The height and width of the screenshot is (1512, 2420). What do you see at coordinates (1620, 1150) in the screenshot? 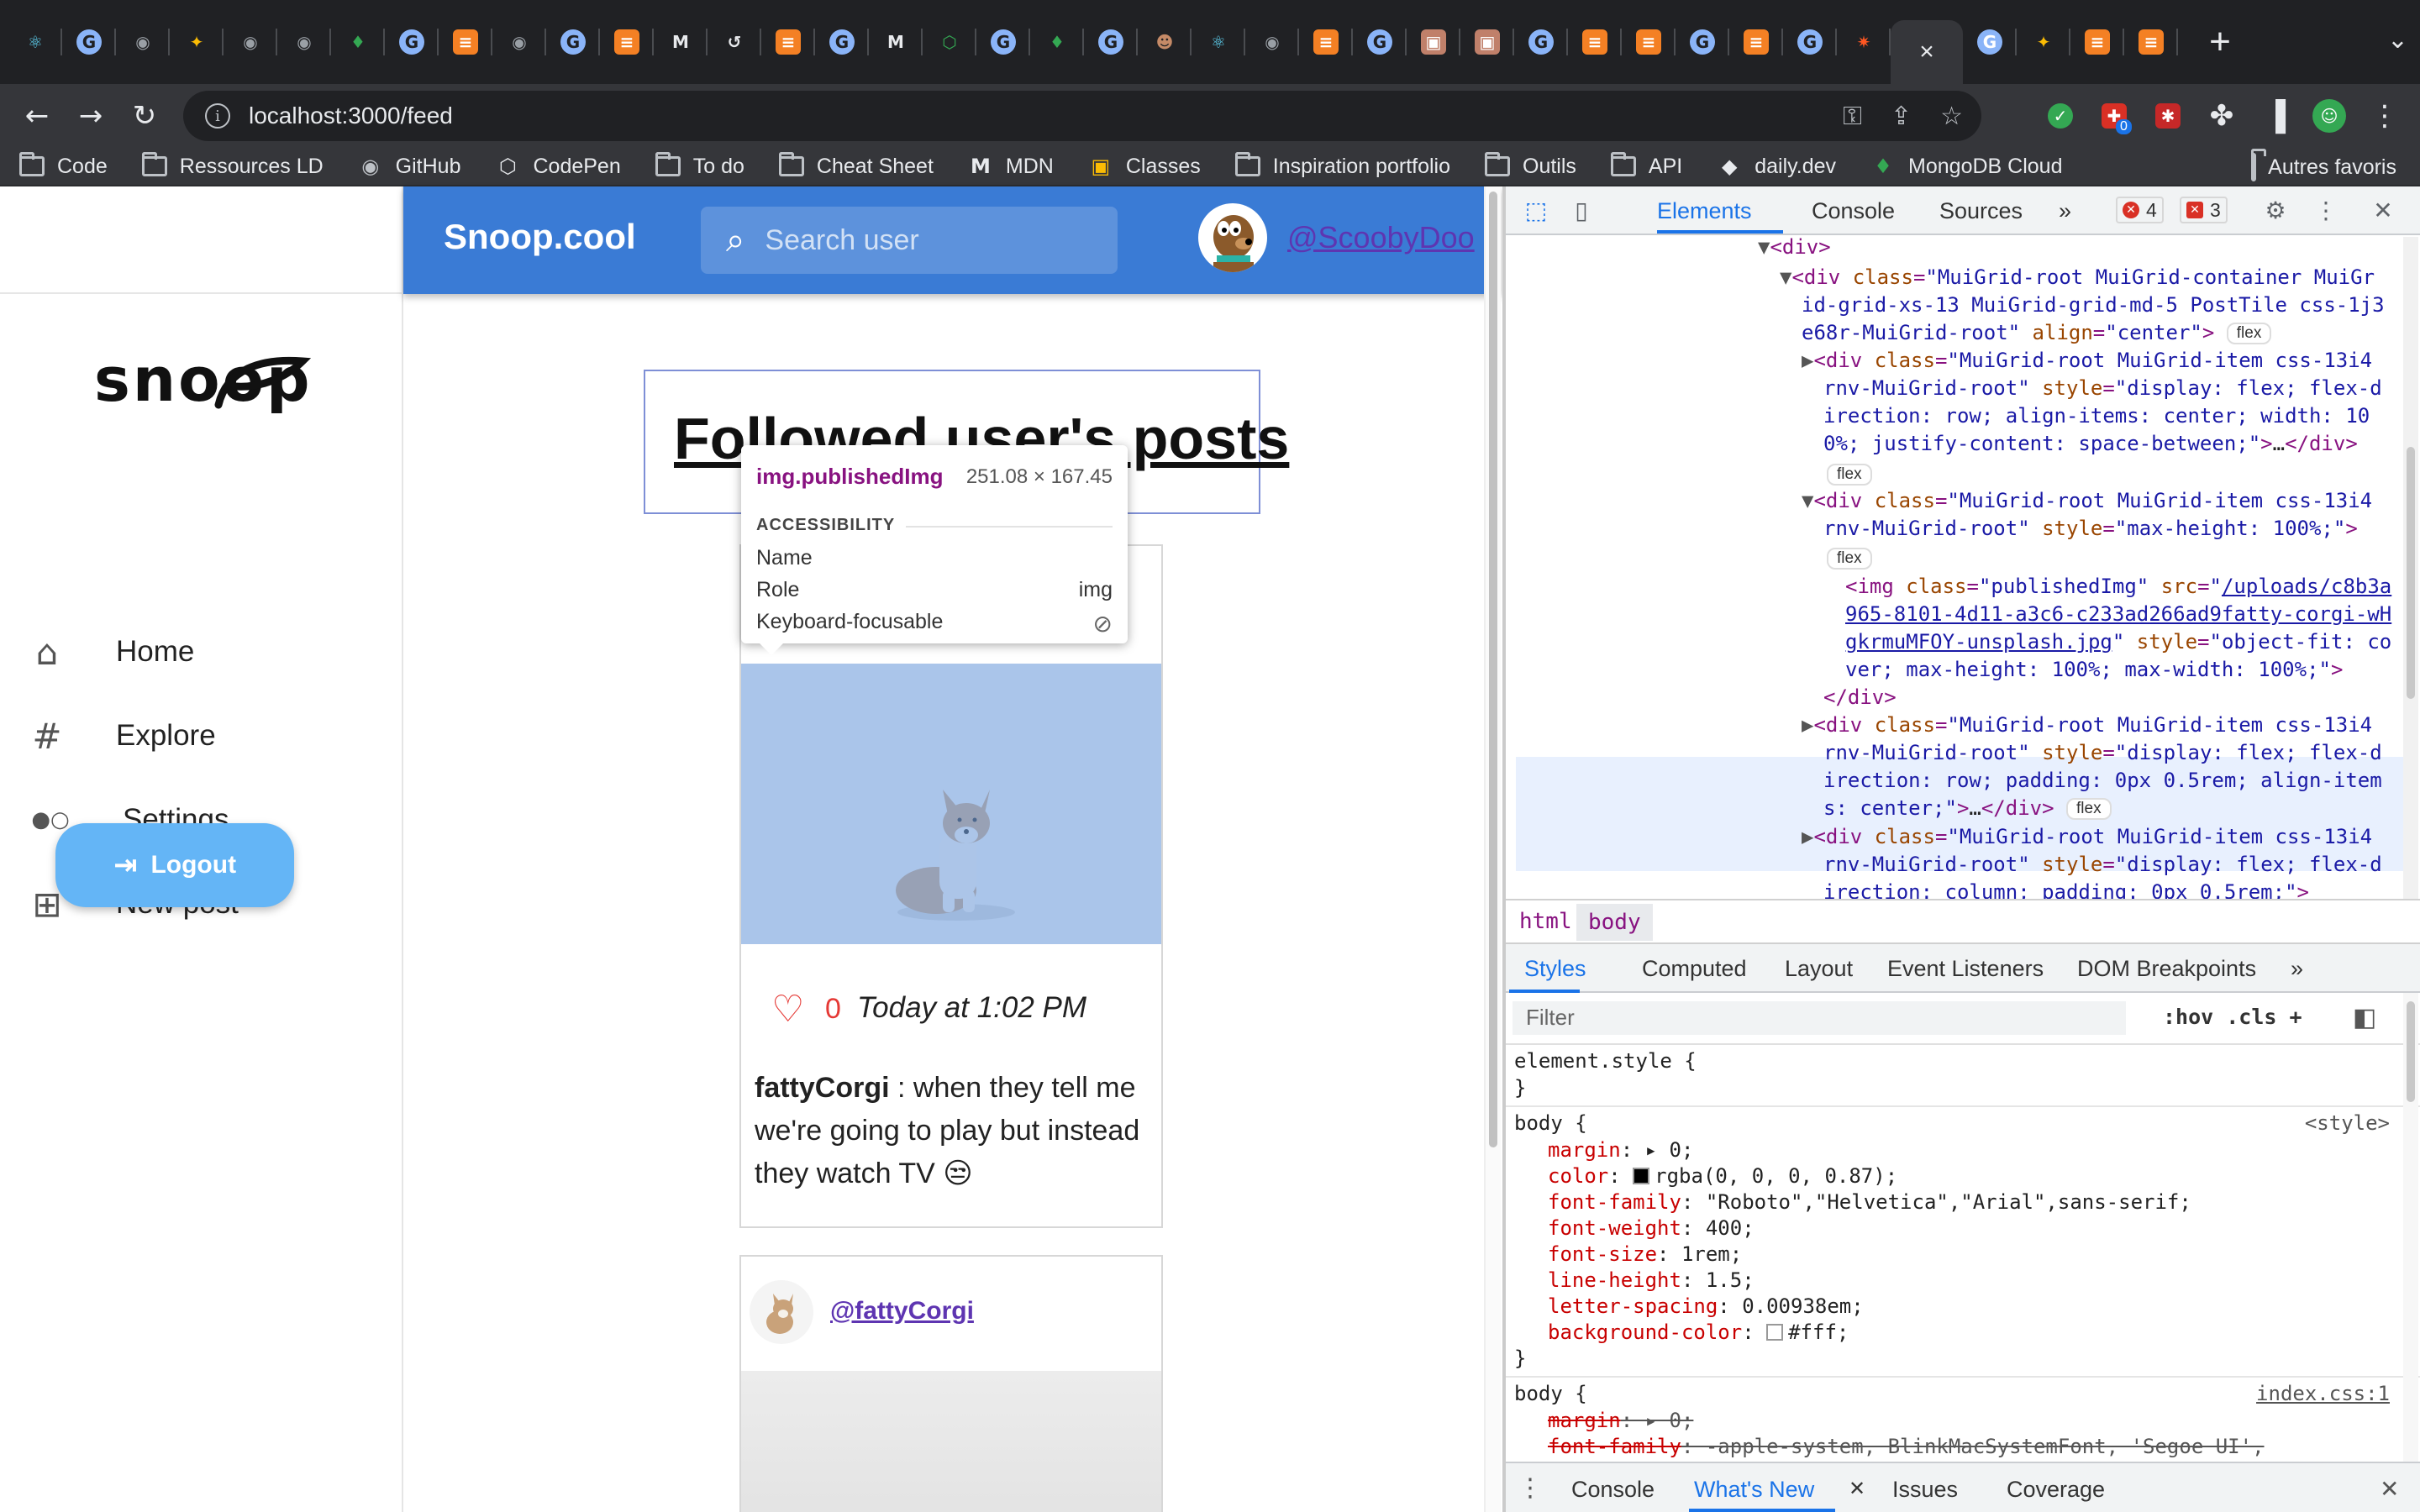
I see `style-declaration: margin: ▸ 0;` at bounding box center [1620, 1150].